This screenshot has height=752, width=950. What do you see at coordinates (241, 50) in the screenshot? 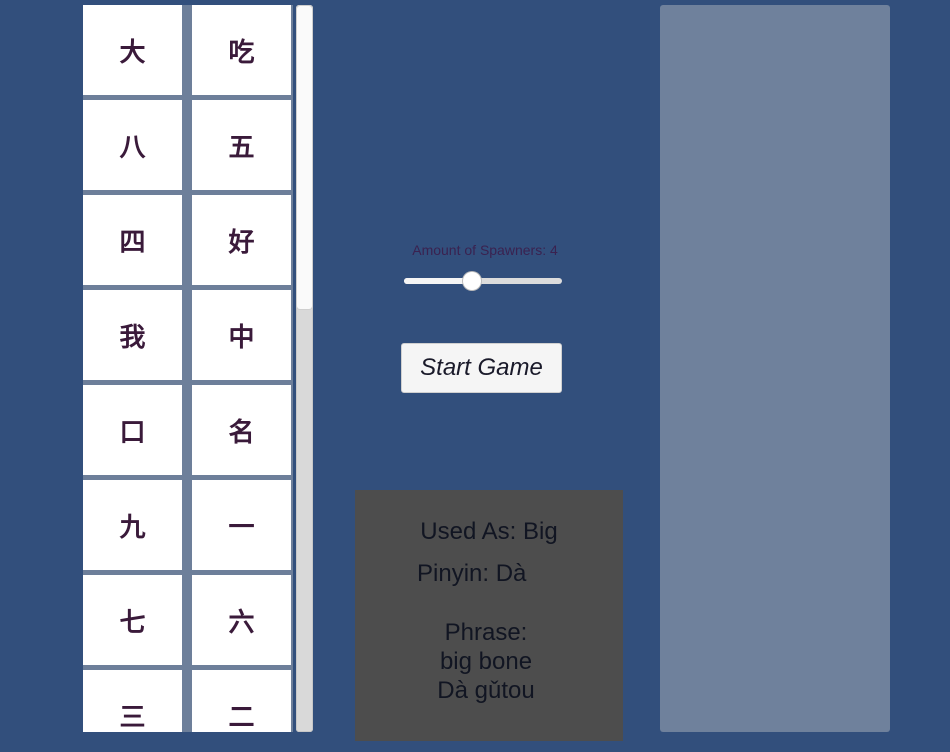
I see `character-tile: 吃` at bounding box center [241, 50].